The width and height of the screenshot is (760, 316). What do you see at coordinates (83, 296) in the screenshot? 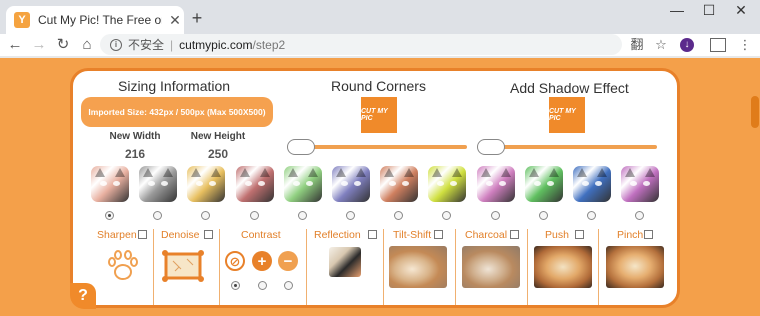
I see `help-button: ?` at bounding box center [83, 296].